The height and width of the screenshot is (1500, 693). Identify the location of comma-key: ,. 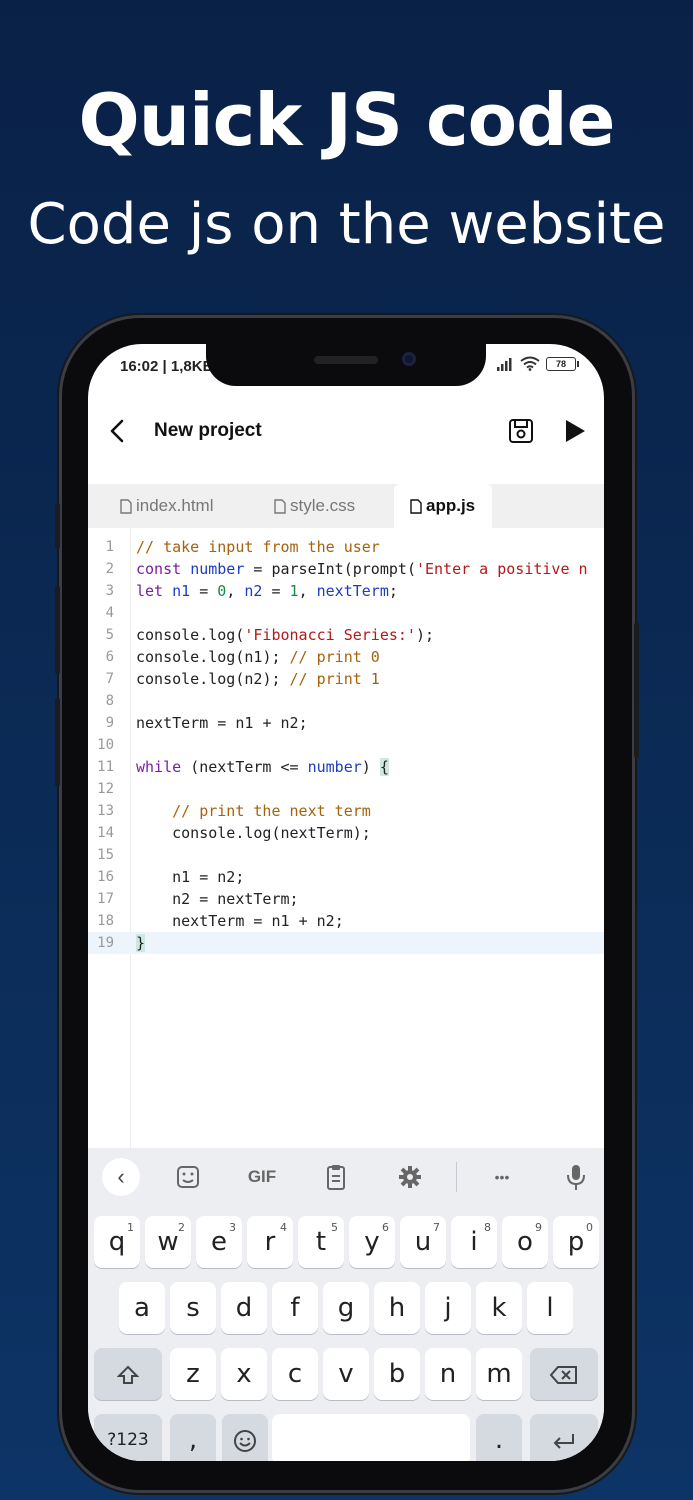
(193, 1437).